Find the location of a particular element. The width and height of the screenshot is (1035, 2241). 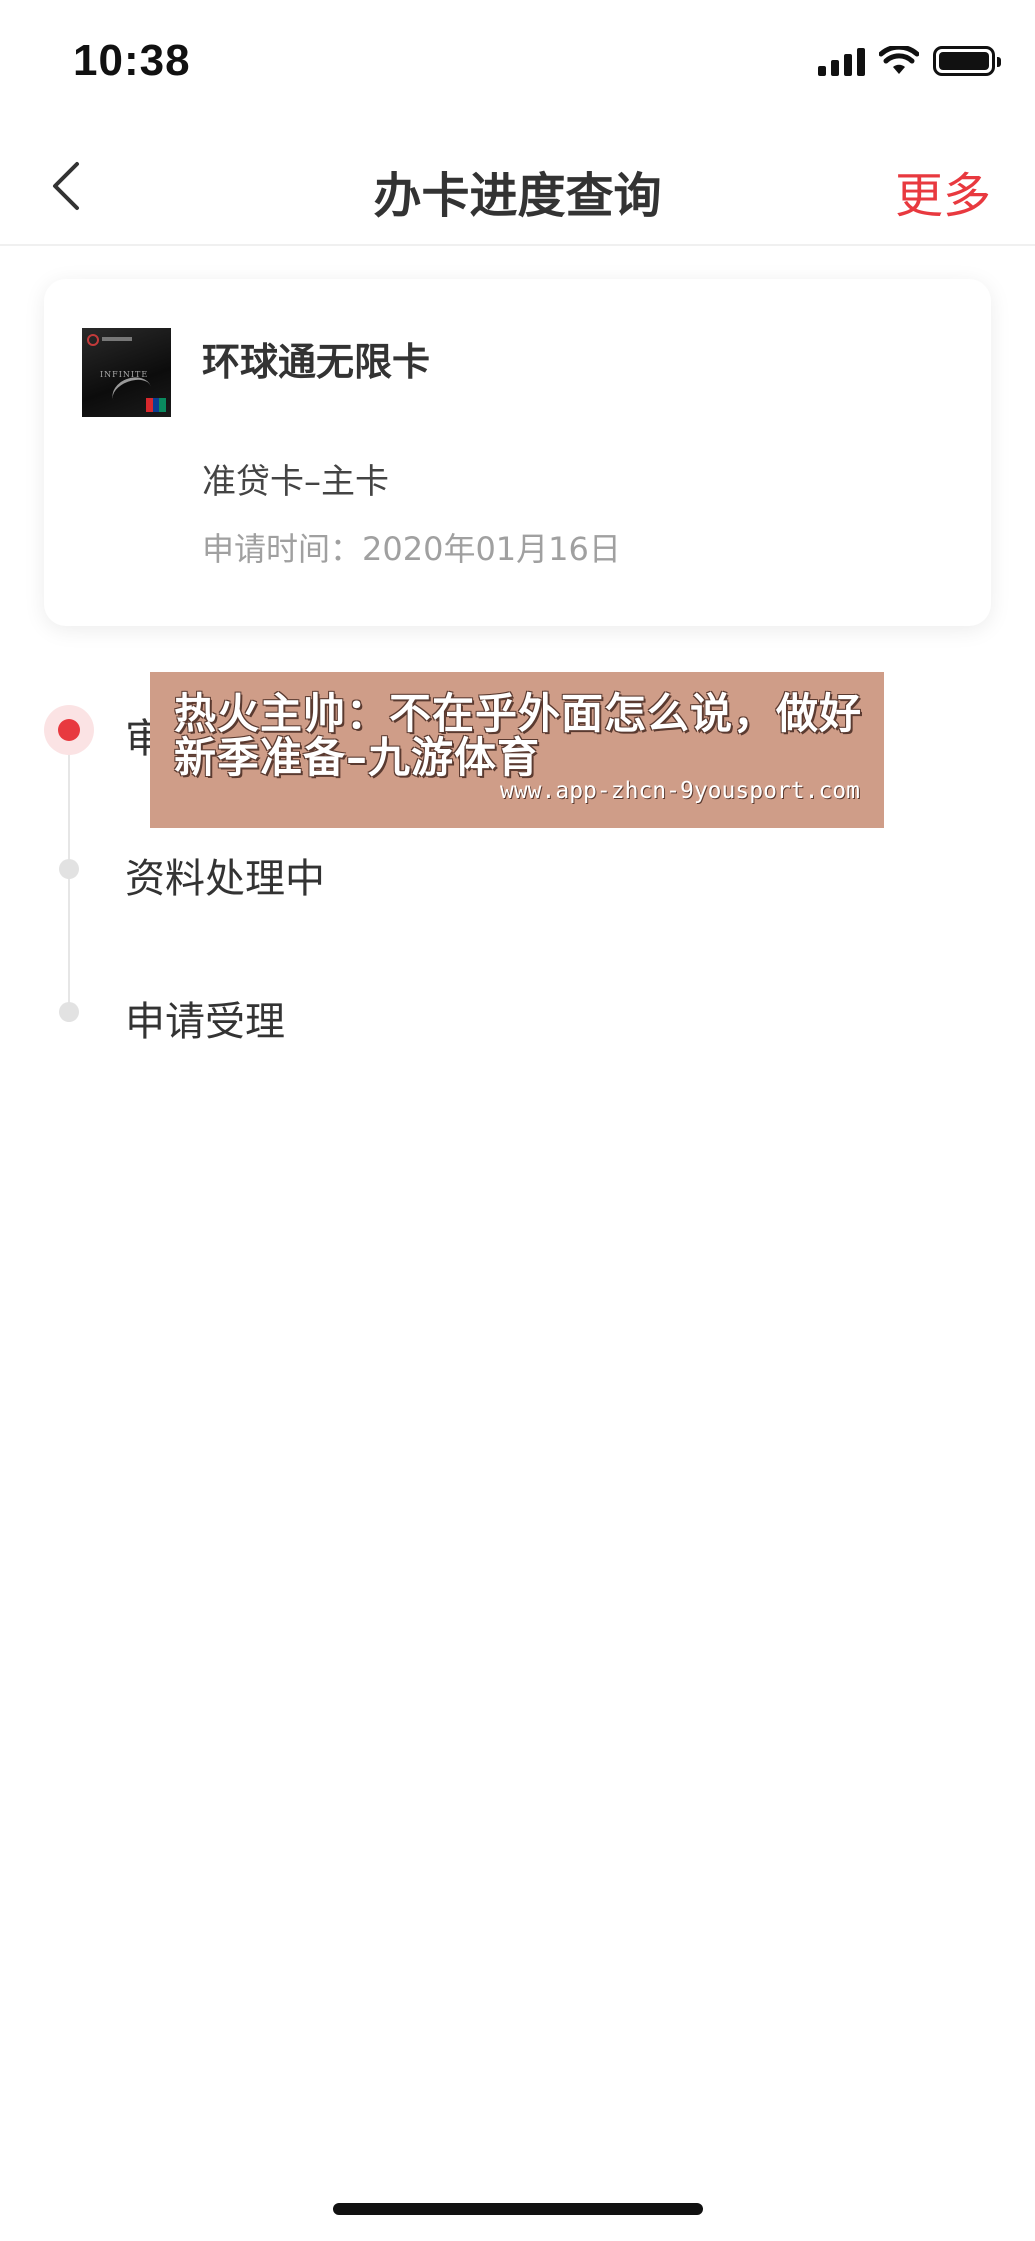

bank-logo-icon is located at coordinates (93, 340).